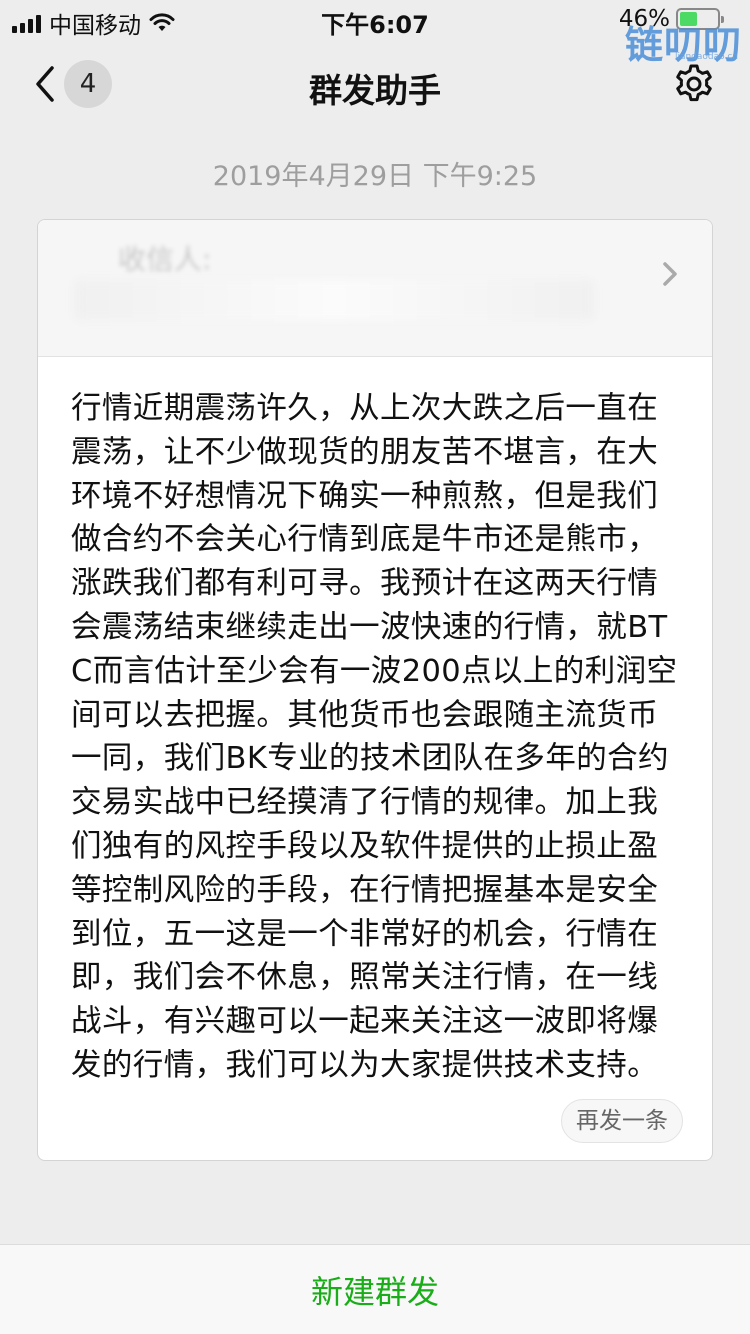  I want to click on chevron-right-icon, so click(670, 274).